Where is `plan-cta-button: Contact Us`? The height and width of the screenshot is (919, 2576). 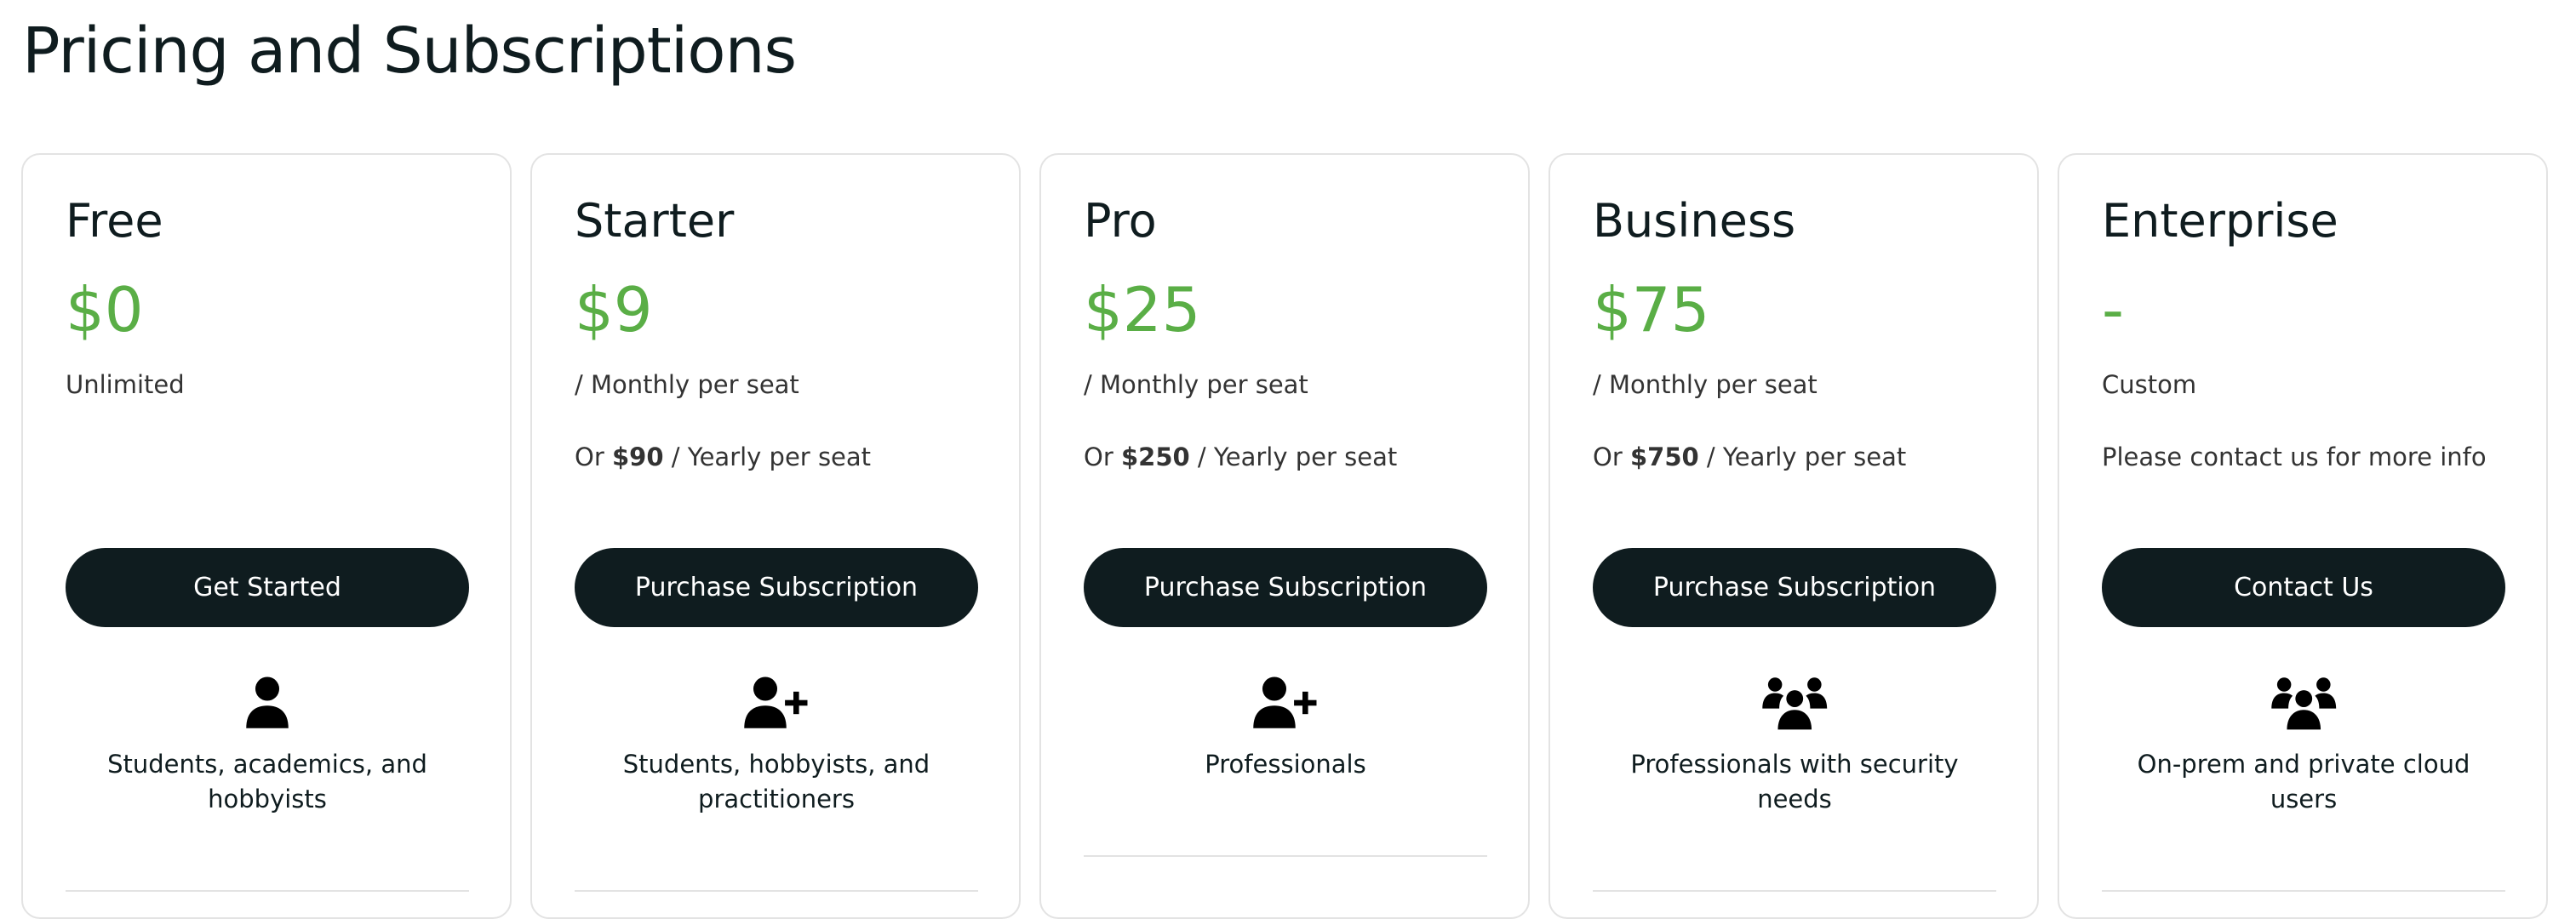
plan-cta-button: Contact Us is located at coordinates (2303, 587).